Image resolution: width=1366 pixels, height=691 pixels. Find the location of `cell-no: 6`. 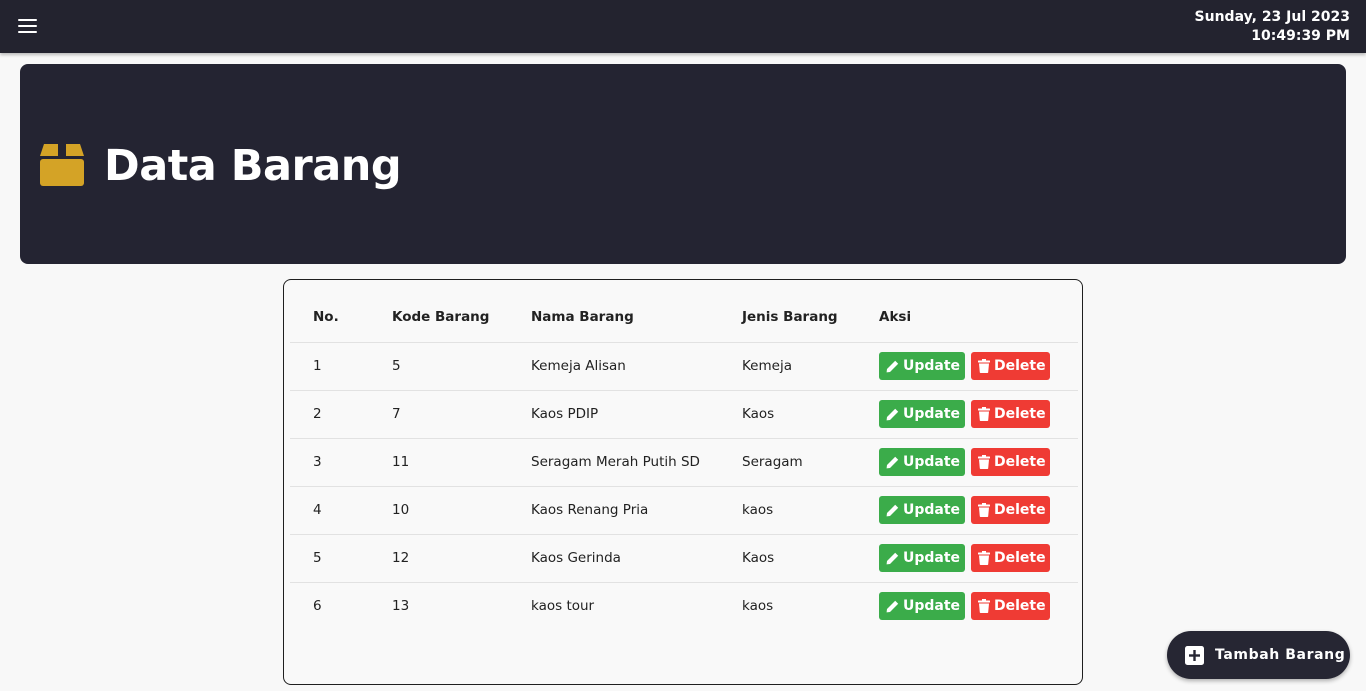

cell-no: 6 is located at coordinates (317, 606).